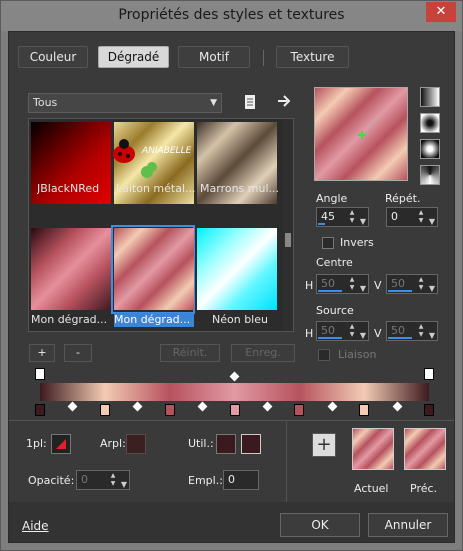 The height and width of the screenshot is (551, 463). I want to click on linear-style-icon, so click(430, 97).